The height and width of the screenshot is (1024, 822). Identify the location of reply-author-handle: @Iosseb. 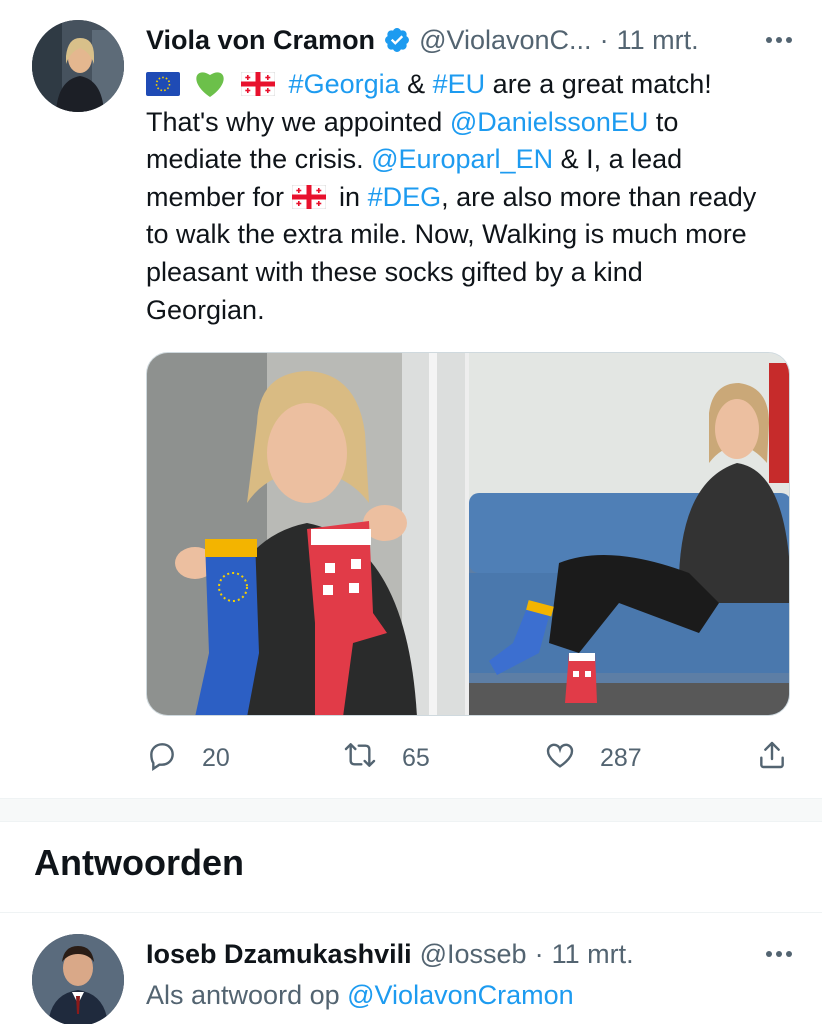
(473, 954).